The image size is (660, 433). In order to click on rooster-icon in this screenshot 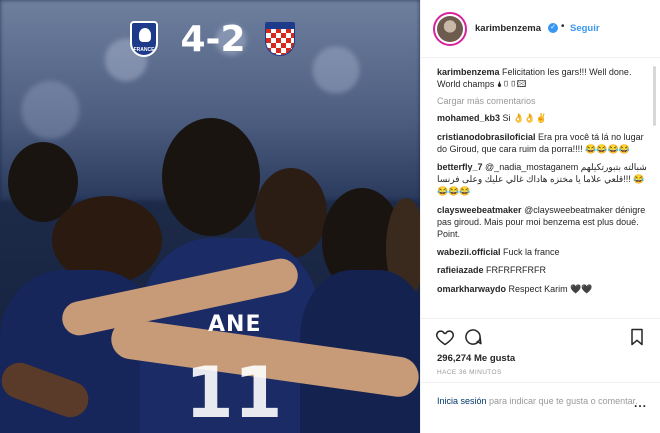, I will do `click(145, 35)`.